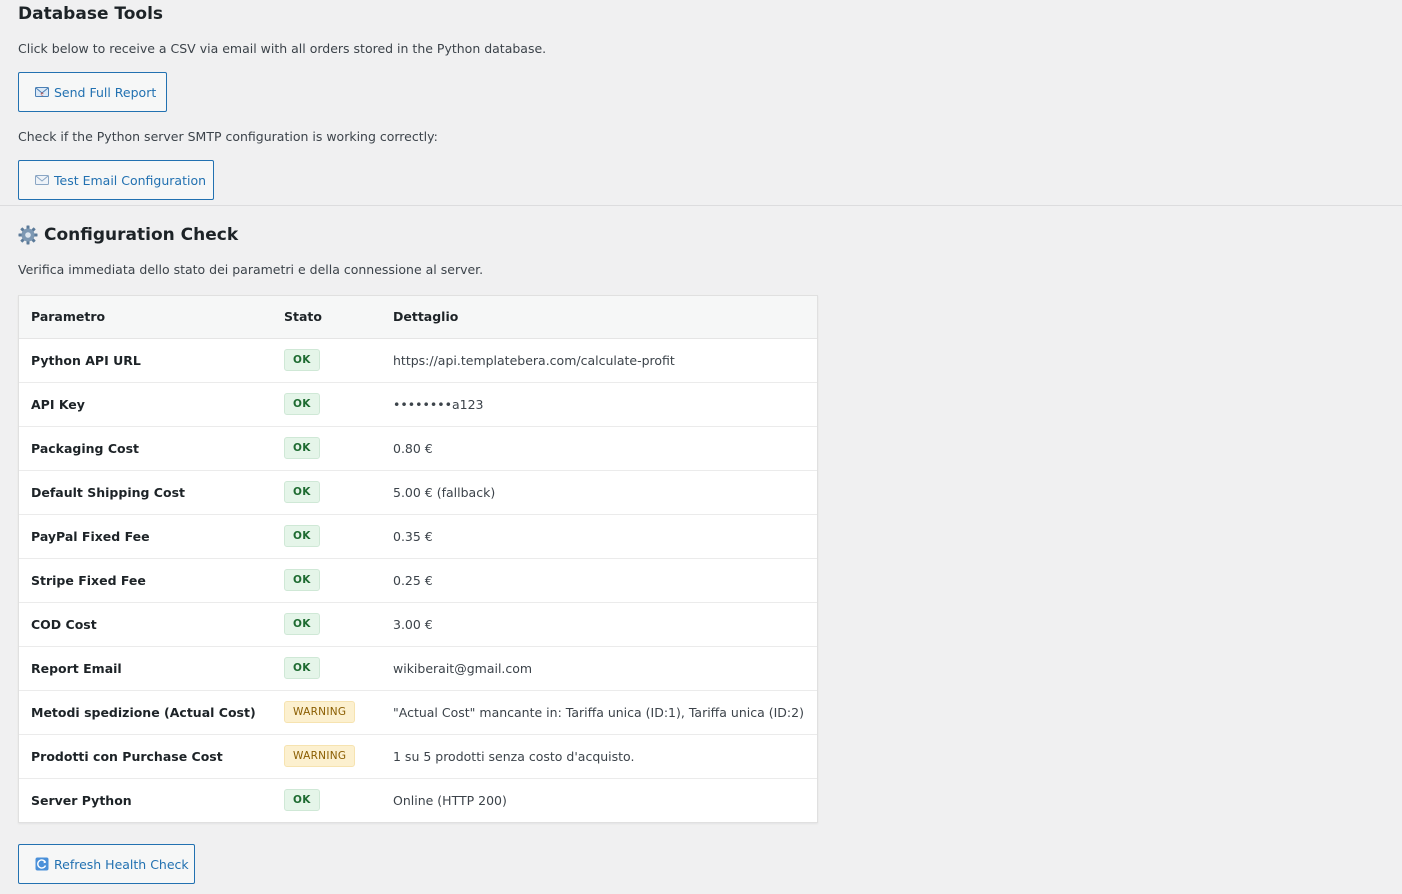  I want to click on refresh-health-check-label: Refresh Health Check, so click(121, 864).